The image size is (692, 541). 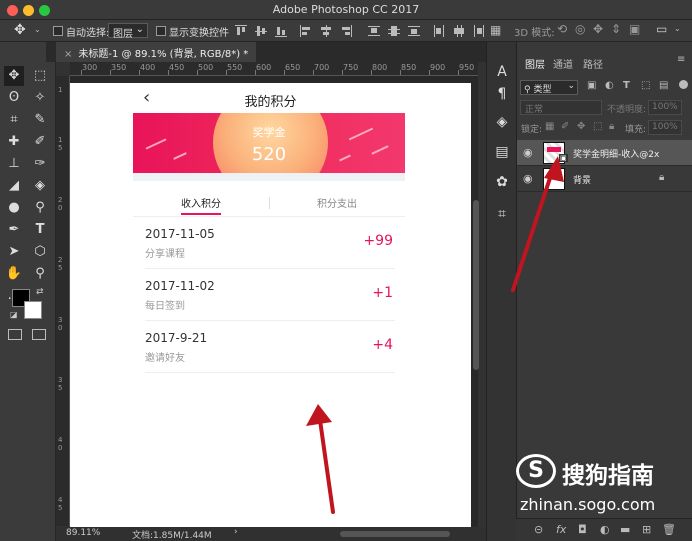 What do you see at coordinates (537, 224) in the screenshot?
I see `arrow-to-layer` at bounding box center [537, 224].